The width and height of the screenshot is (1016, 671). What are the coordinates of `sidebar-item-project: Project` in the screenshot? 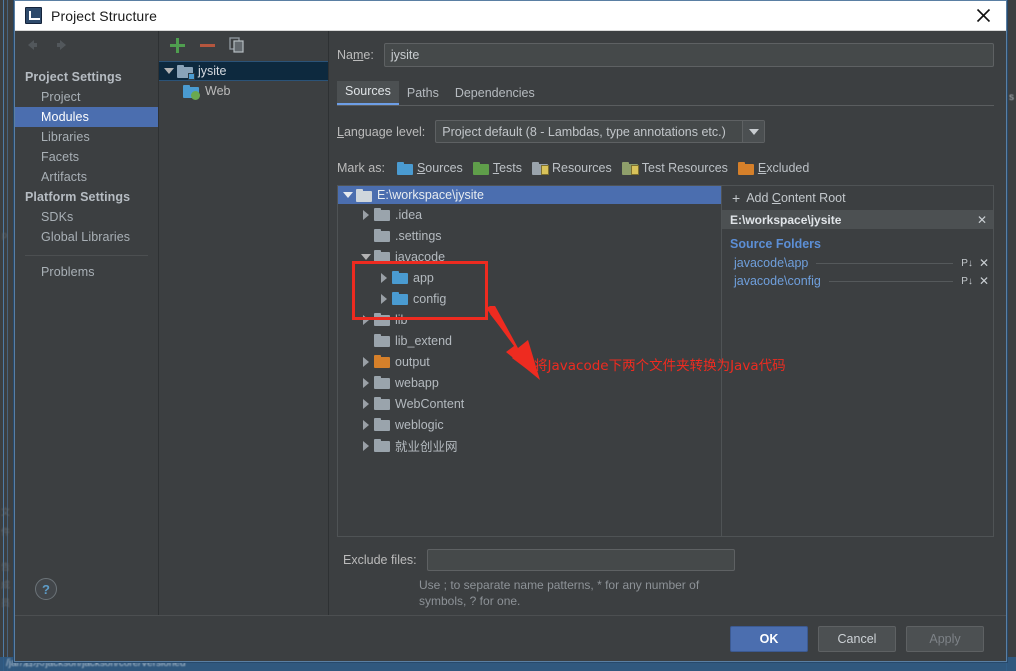 It's located at (86, 97).